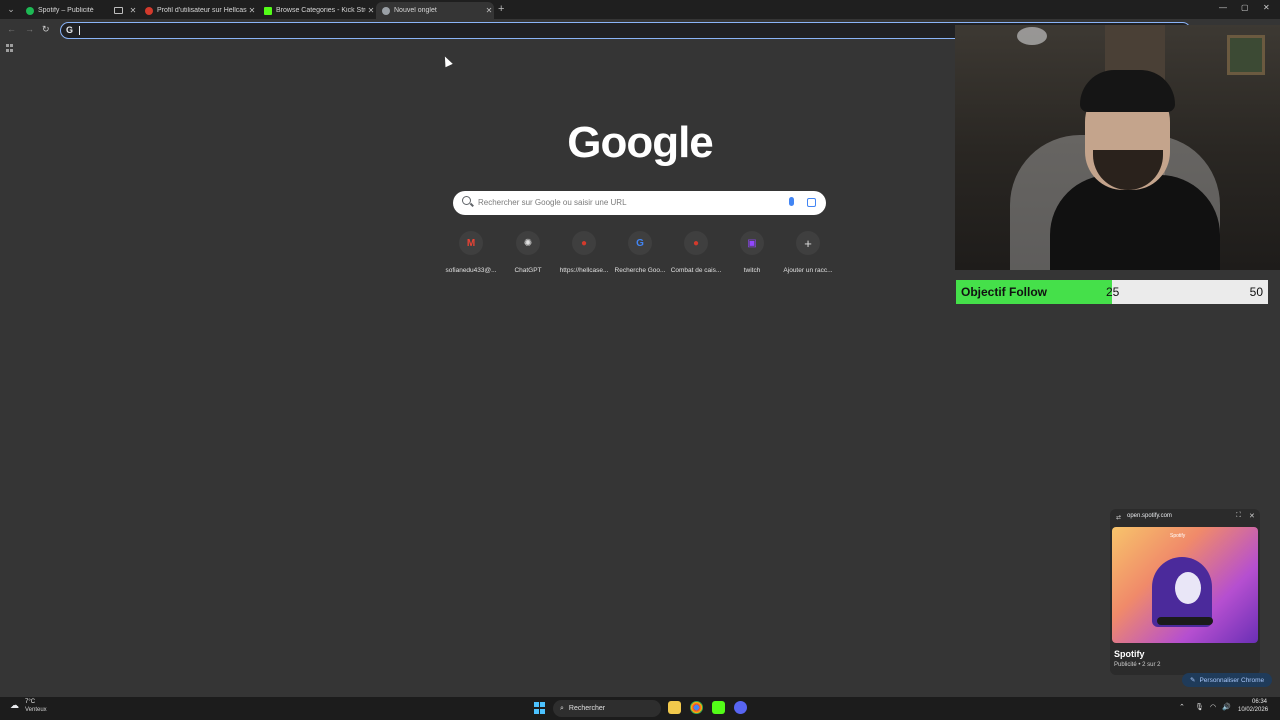  What do you see at coordinates (36, 710) in the screenshot?
I see `weather-description: Venteux` at bounding box center [36, 710].